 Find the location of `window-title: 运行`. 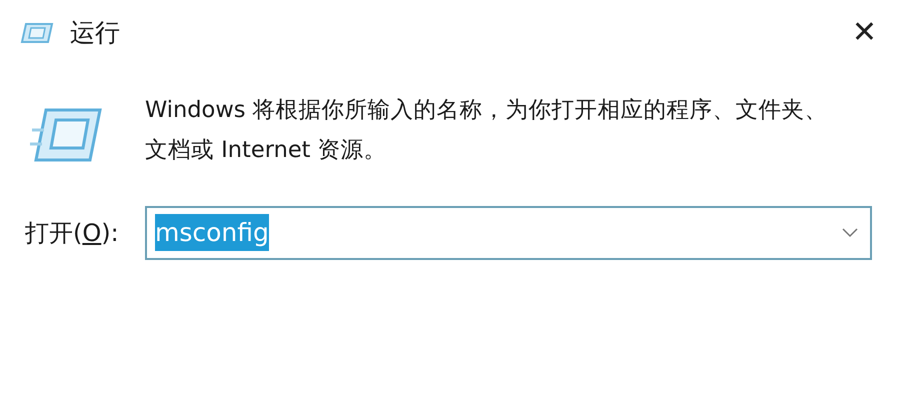

window-title: 运行 is located at coordinates (95, 33).